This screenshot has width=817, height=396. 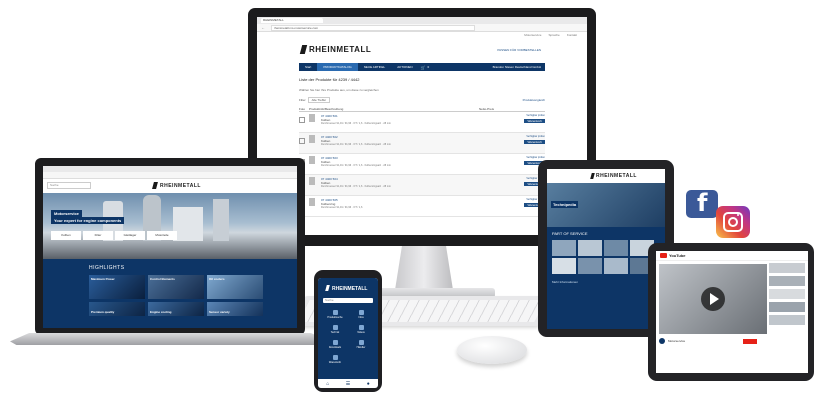 I want to click on hero-tile-1: Kolben, so click(x=66, y=235).